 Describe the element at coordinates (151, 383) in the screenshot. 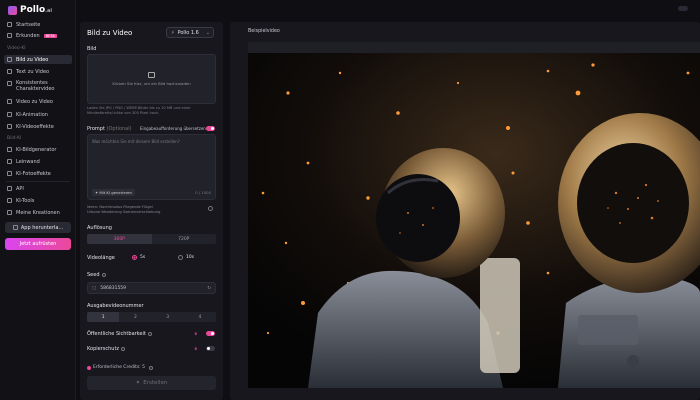

I see `create-button: ✦ Erstellen` at that location.